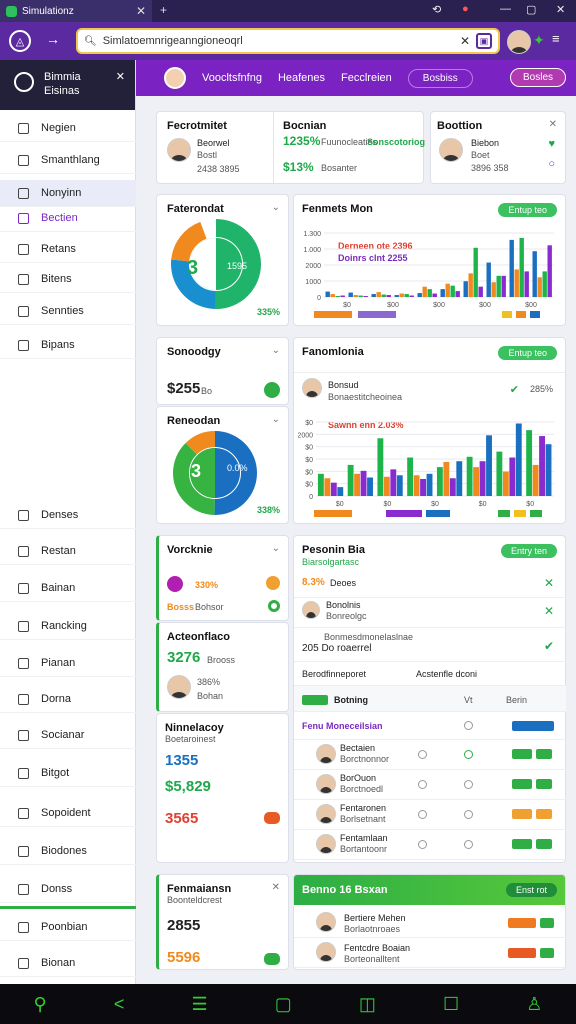 This screenshot has width=576, height=1024. Describe the element at coordinates (451, 1004) in the screenshot. I see `recents-icon: ☐` at that location.